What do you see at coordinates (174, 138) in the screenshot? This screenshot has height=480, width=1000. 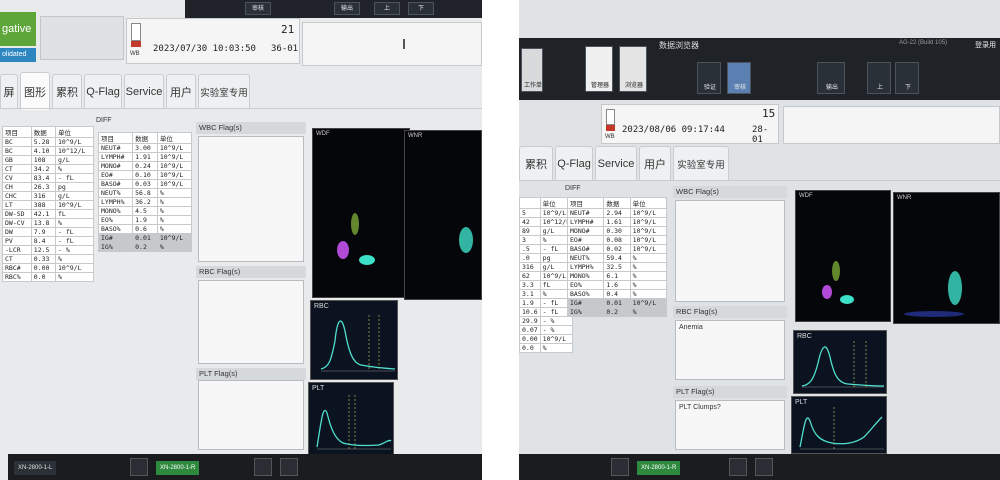 I see `column-header: 单位` at bounding box center [174, 138].